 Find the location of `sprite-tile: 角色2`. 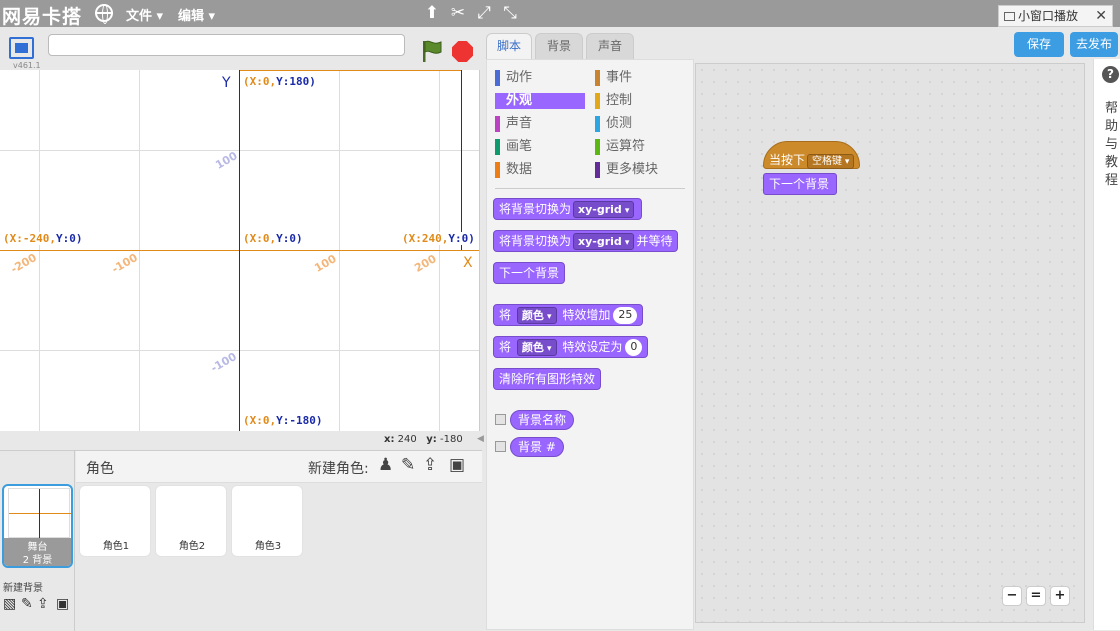

sprite-tile: 角色2 is located at coordinates (191, 521).